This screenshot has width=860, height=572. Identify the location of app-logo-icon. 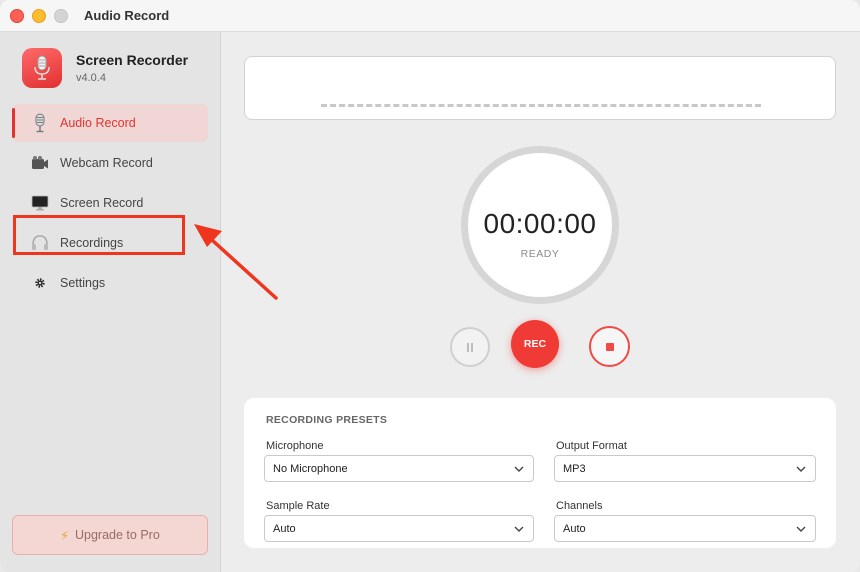
(42, 68).